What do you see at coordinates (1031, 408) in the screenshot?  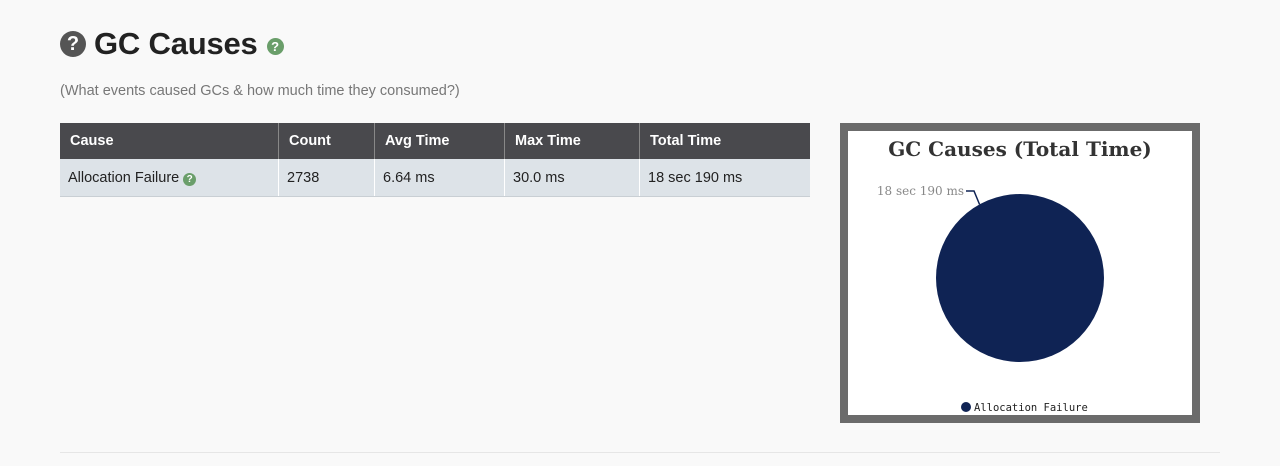 I see `legend-label: Allocation Failure` at bounding box center [1031, 408].